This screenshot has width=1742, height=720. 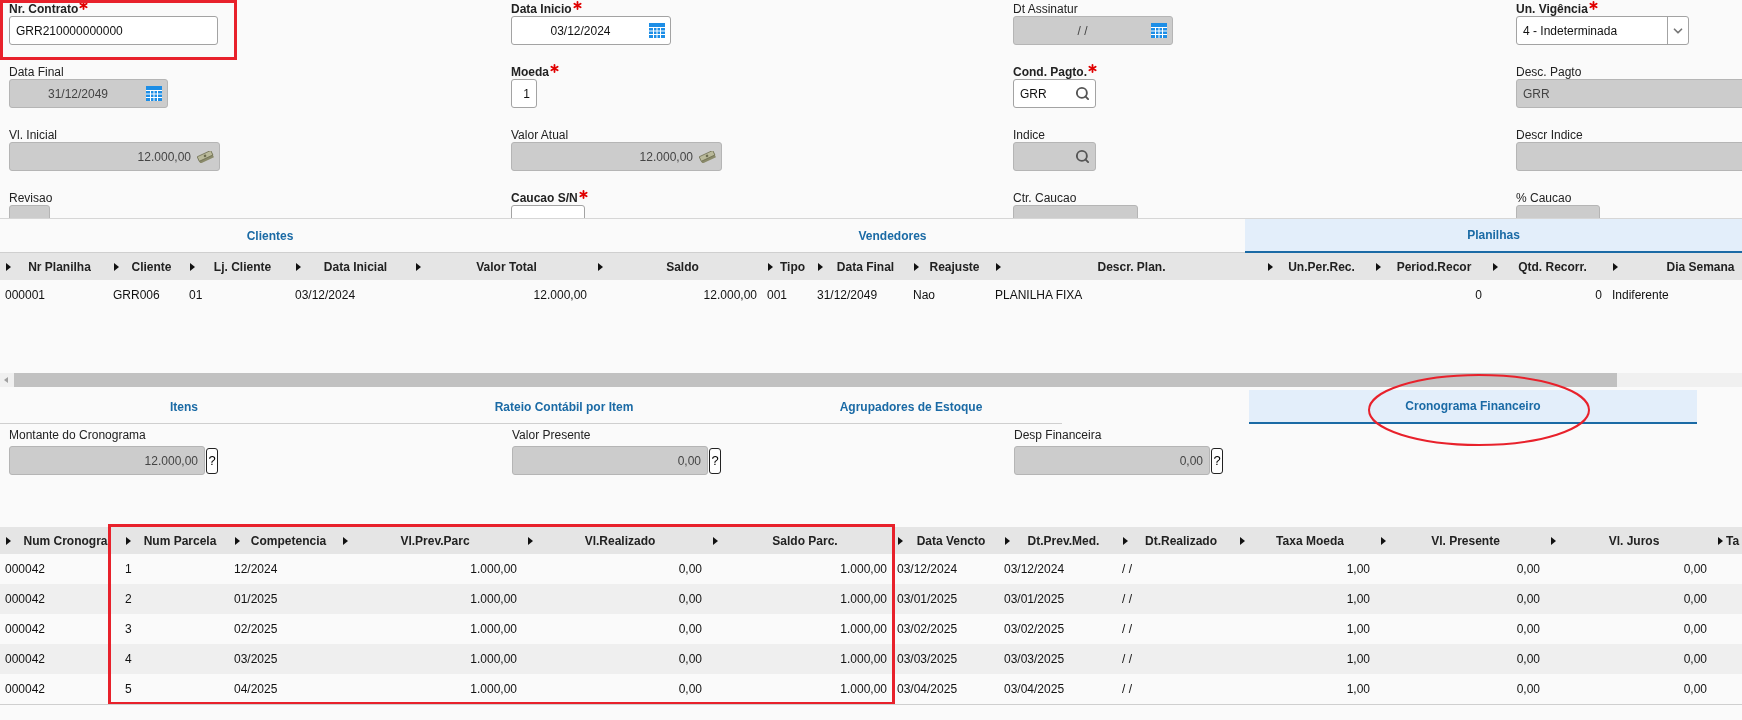 What do you see at coordinates (1493, 236) in the screenshot?
I see `tab: Planilhas` at bounding box center [1493, 236].